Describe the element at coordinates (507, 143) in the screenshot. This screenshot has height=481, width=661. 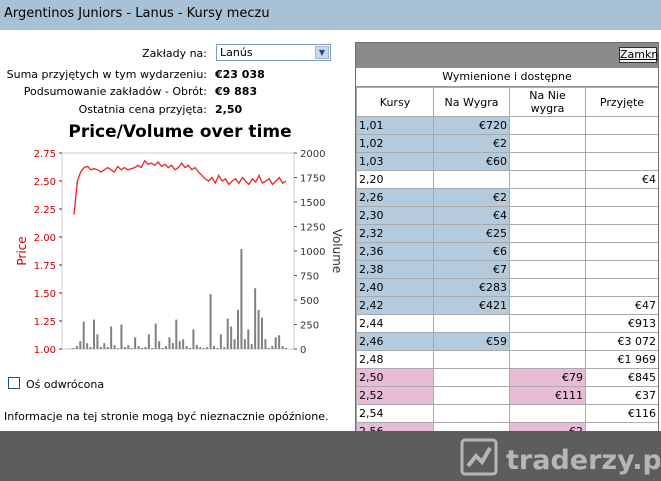
I see `odds-row: 1,02 €2` at that location.